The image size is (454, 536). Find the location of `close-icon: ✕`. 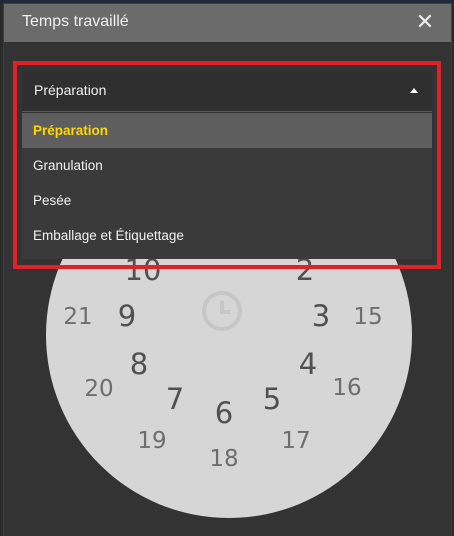

close-icon: ✕ is located at coordinates (425, 22).